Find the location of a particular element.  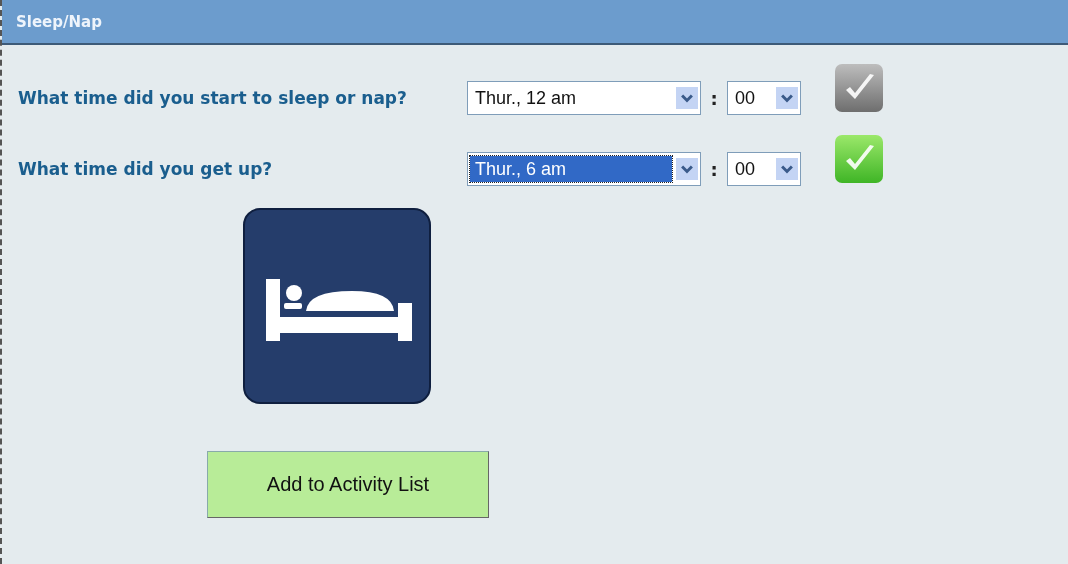

question-label: What time did you start to sleep or nap? is located at coordinates (213, 98).